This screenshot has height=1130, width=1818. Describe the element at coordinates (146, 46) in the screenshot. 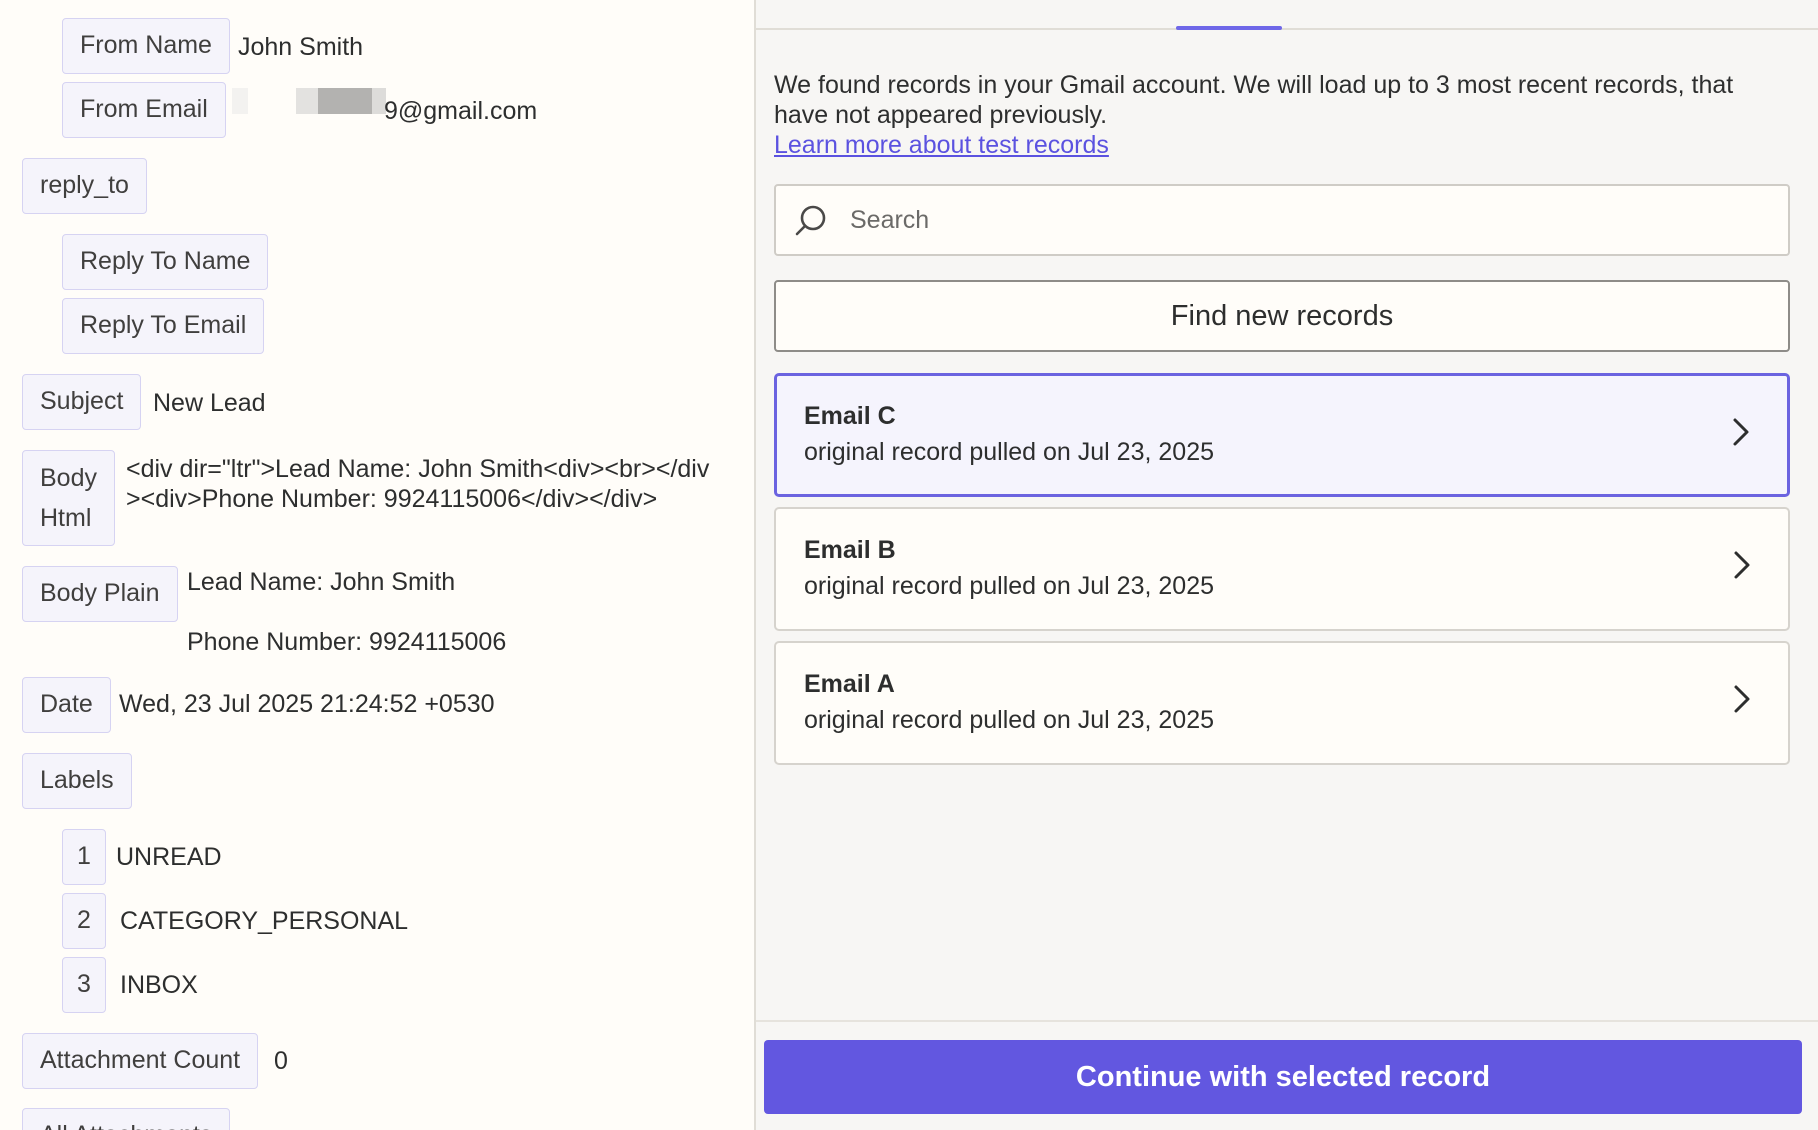

I see `field-label-from-name: From Name` at that location.